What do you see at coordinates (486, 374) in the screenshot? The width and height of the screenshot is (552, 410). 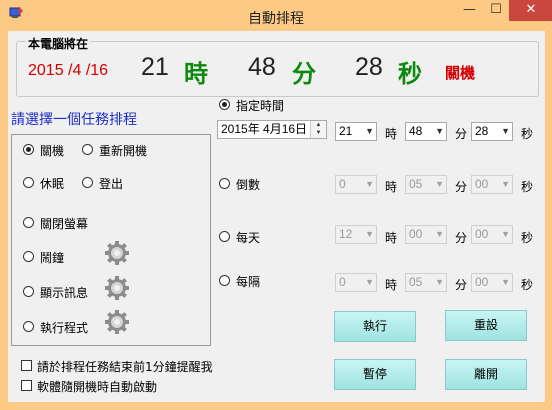 I see `exit-button: 離開` at bounding box center [486, 374].